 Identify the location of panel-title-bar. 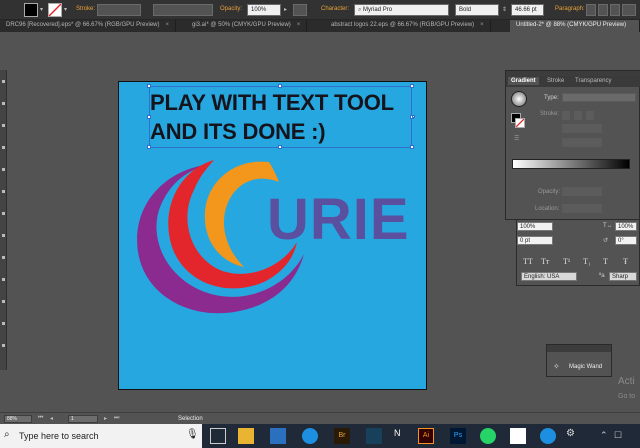
(579, 348).